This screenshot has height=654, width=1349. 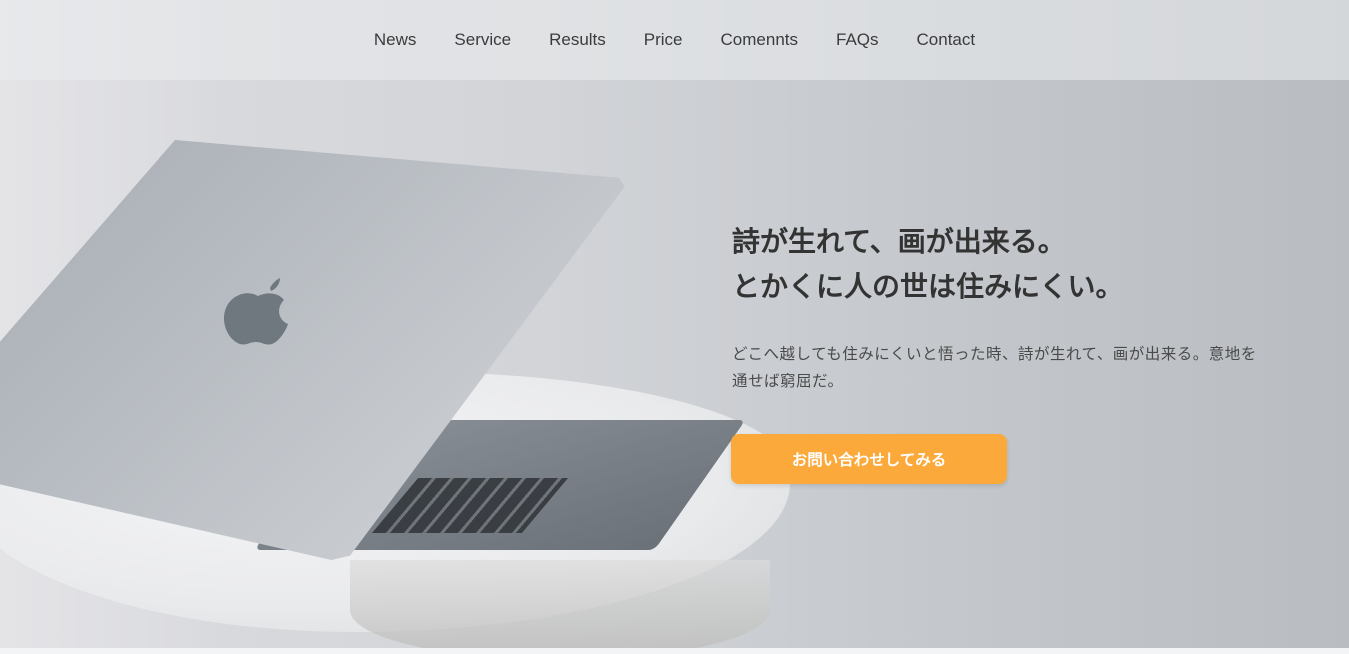 I want to click on nav-item-results: Results, so click(x=577, y=40).